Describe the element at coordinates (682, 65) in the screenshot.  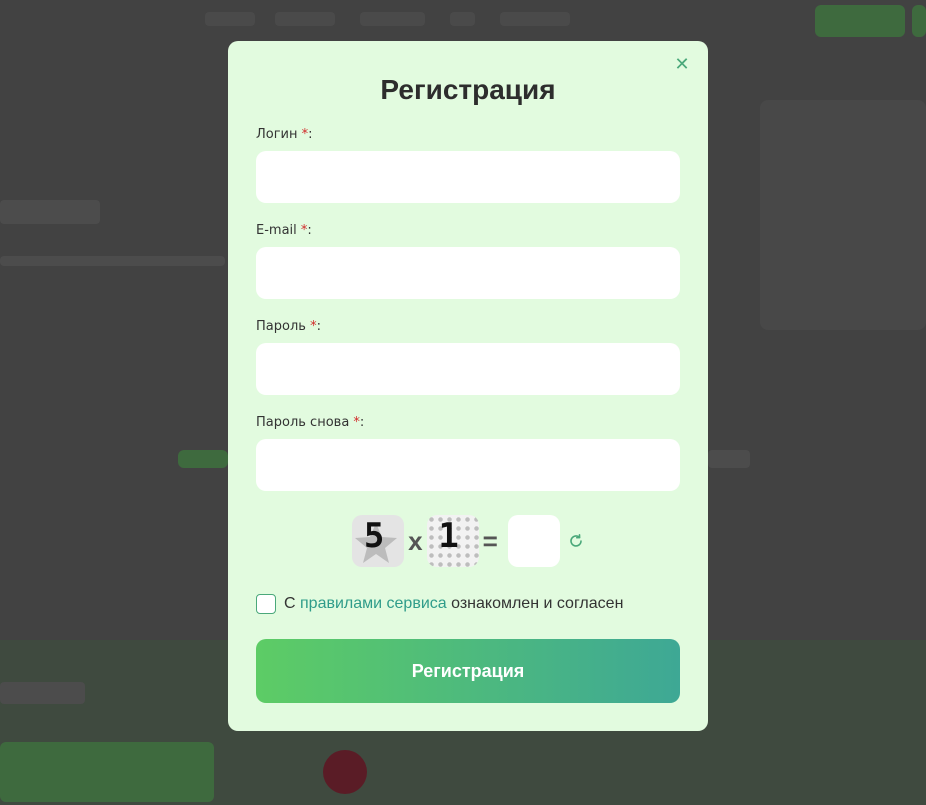
I see `close-icon: ✕` at that location.